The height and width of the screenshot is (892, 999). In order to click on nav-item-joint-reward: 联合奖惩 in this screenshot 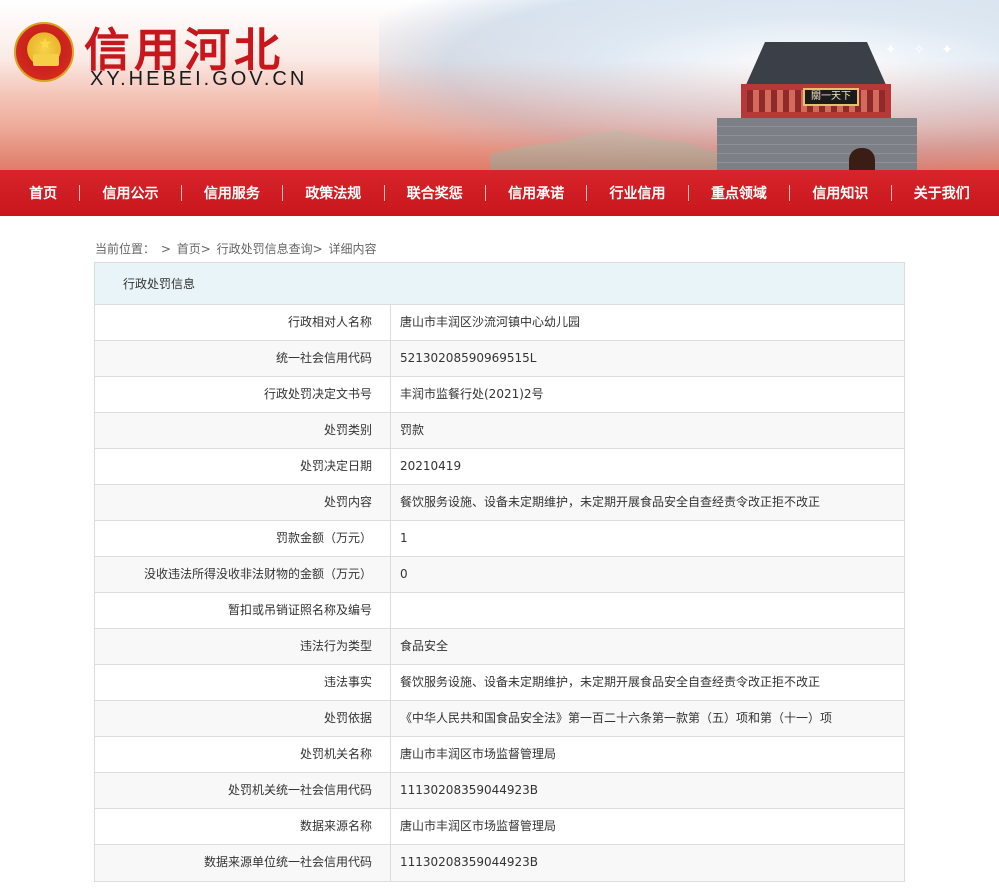, I will do `click(435, 193)`.